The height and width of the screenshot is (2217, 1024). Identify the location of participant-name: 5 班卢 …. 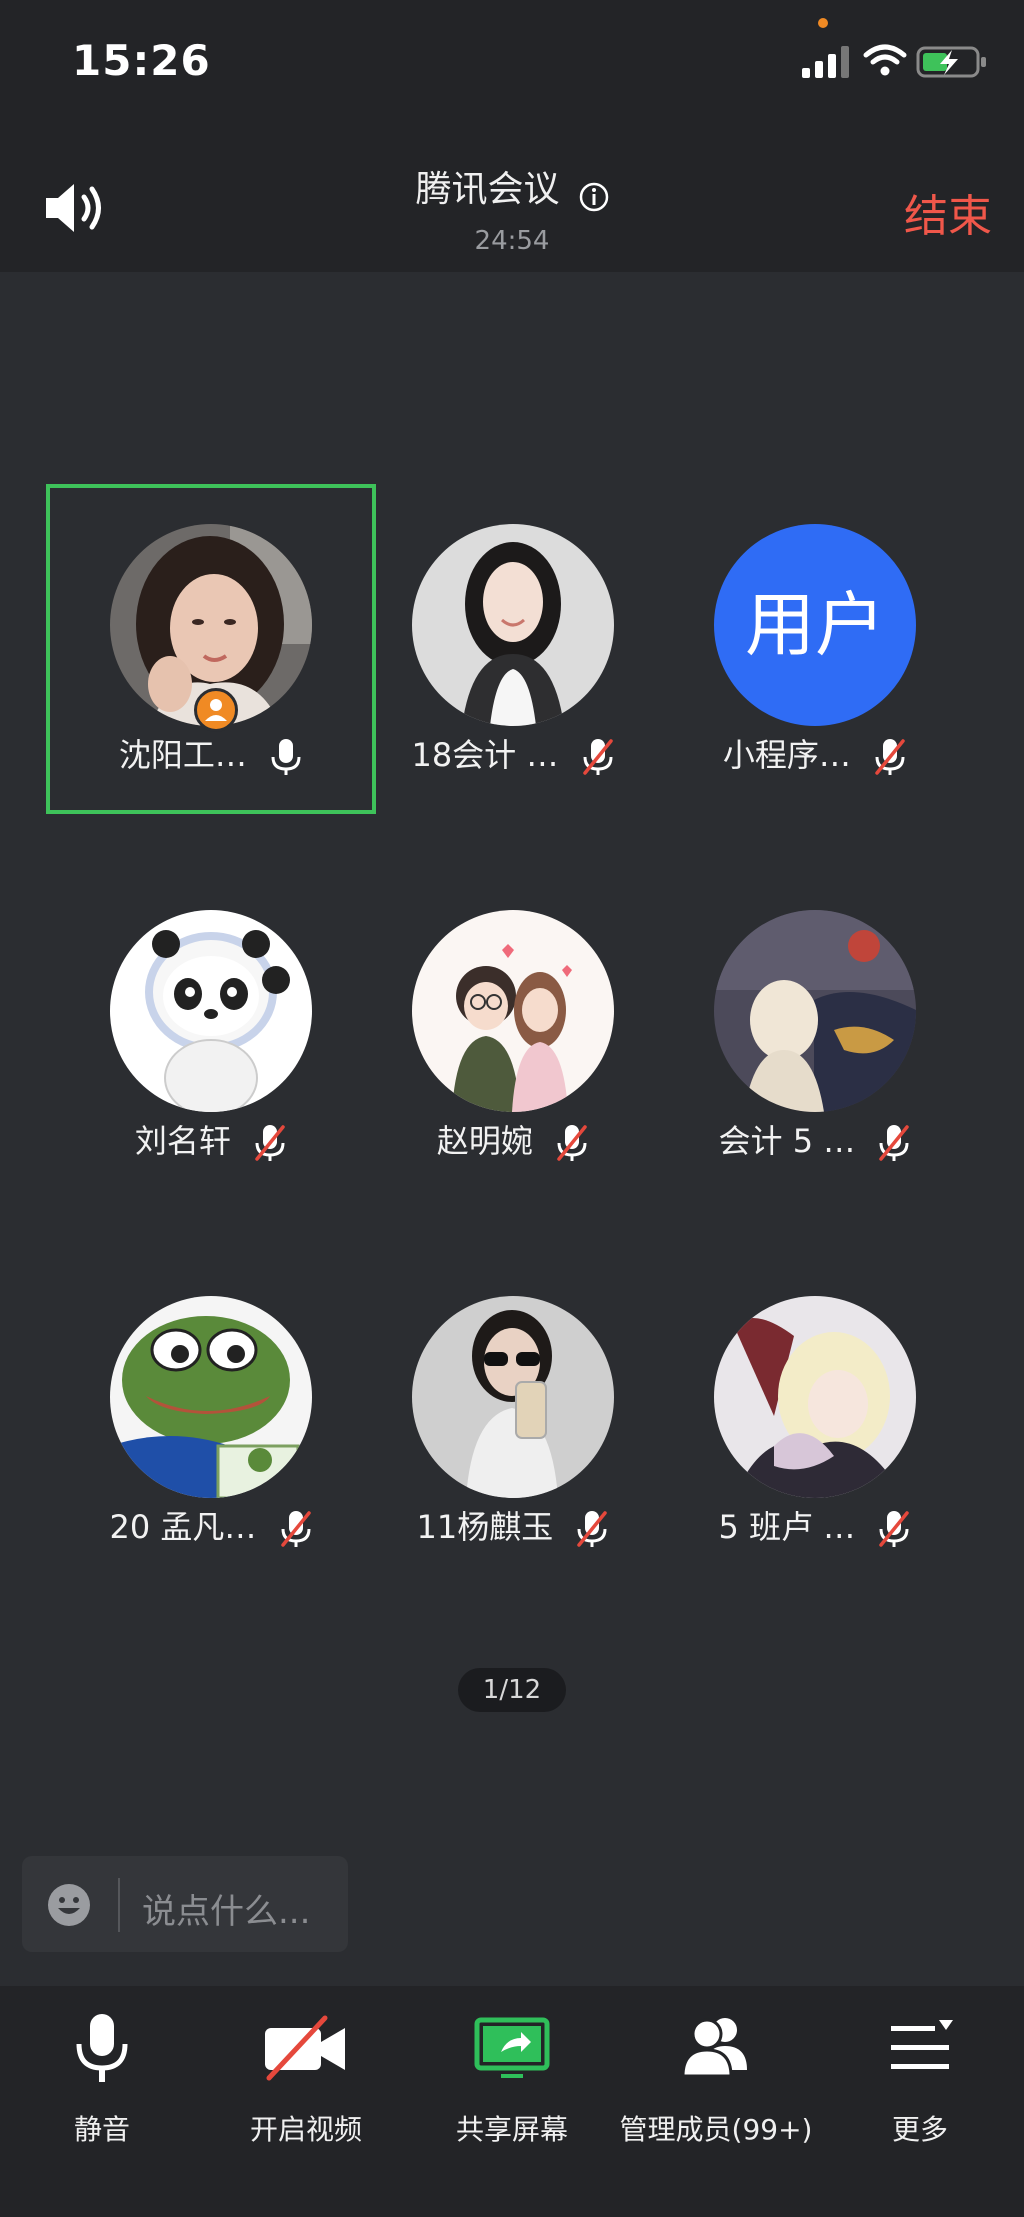
(787, 1527).